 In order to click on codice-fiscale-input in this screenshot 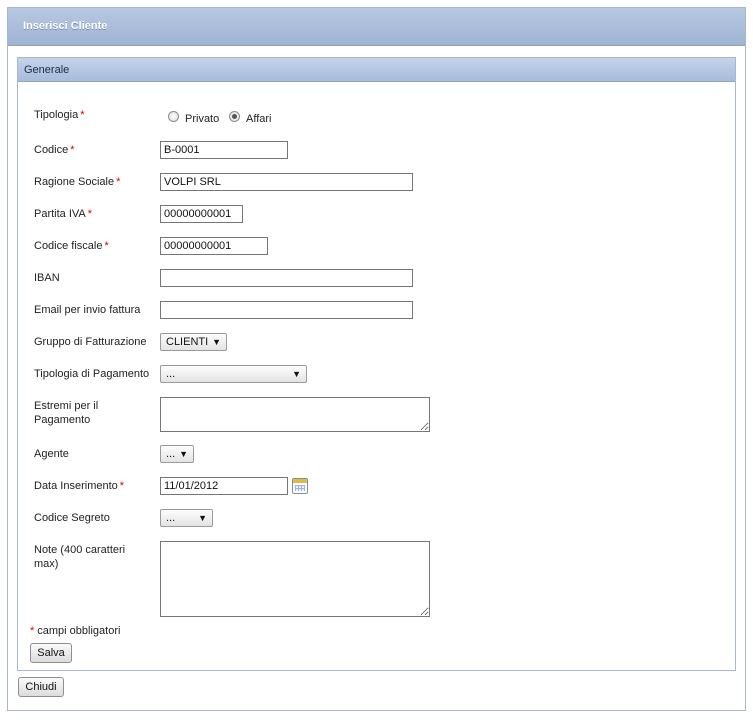, I will do `click(214, 246)`.